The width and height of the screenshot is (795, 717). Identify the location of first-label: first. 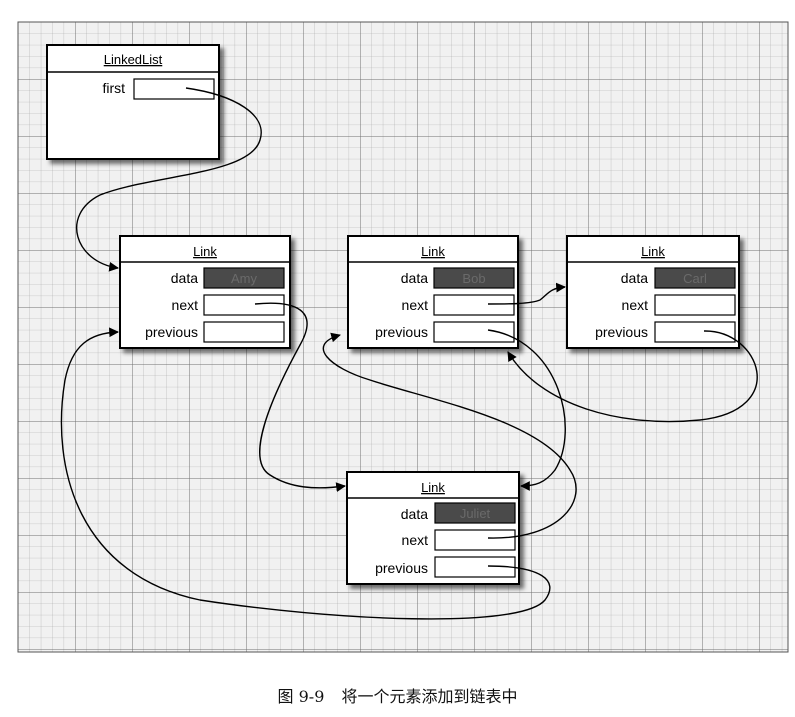
(113, 88).